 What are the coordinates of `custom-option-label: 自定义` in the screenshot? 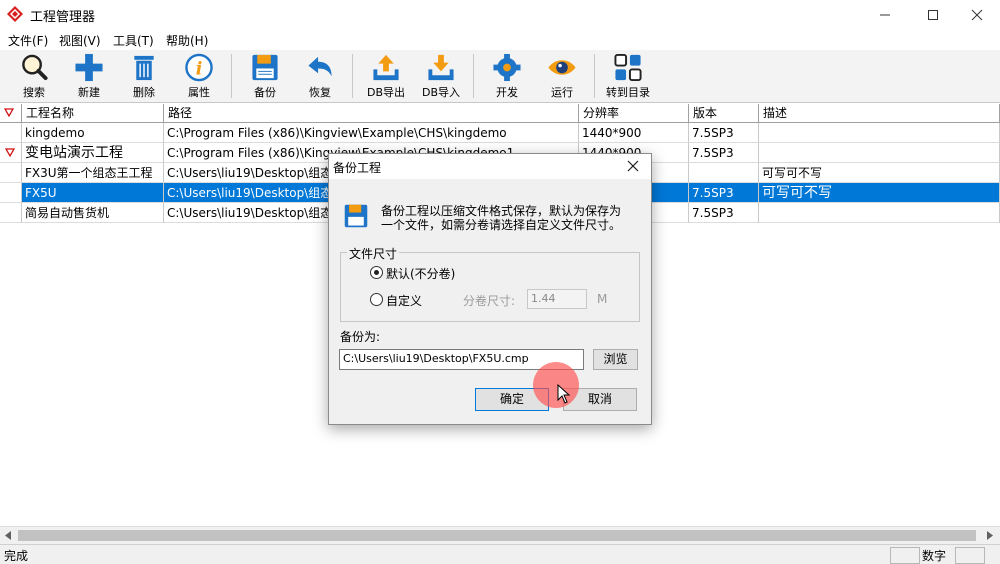 It's located at (404, 301).